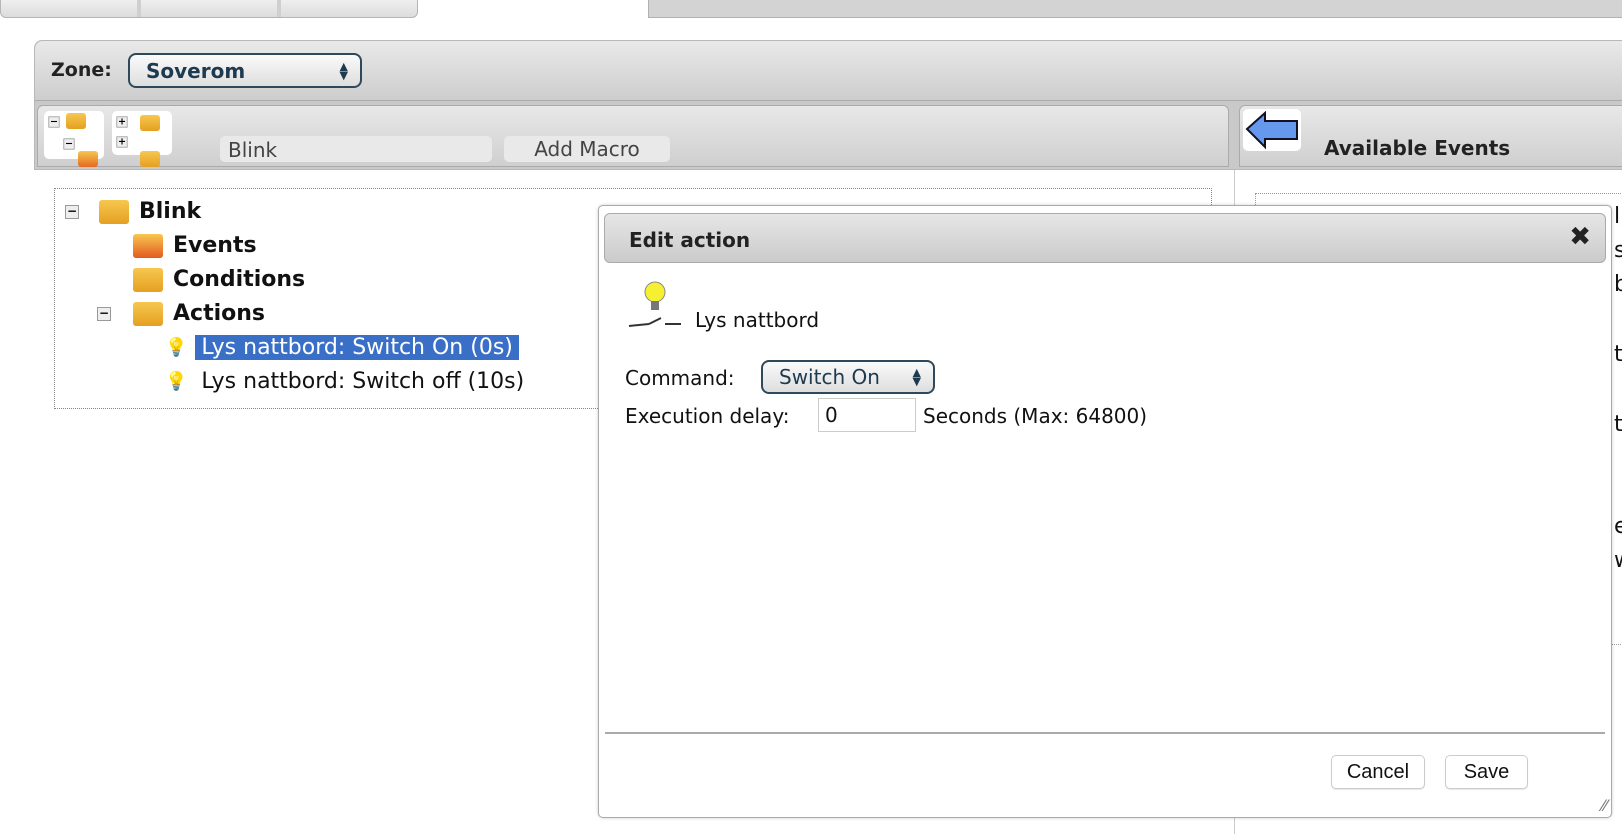 The image size is (1622, 834). Describe the element at coordinates (219, 313) in the screenshot. I see `tree-label: Actions` at that location.